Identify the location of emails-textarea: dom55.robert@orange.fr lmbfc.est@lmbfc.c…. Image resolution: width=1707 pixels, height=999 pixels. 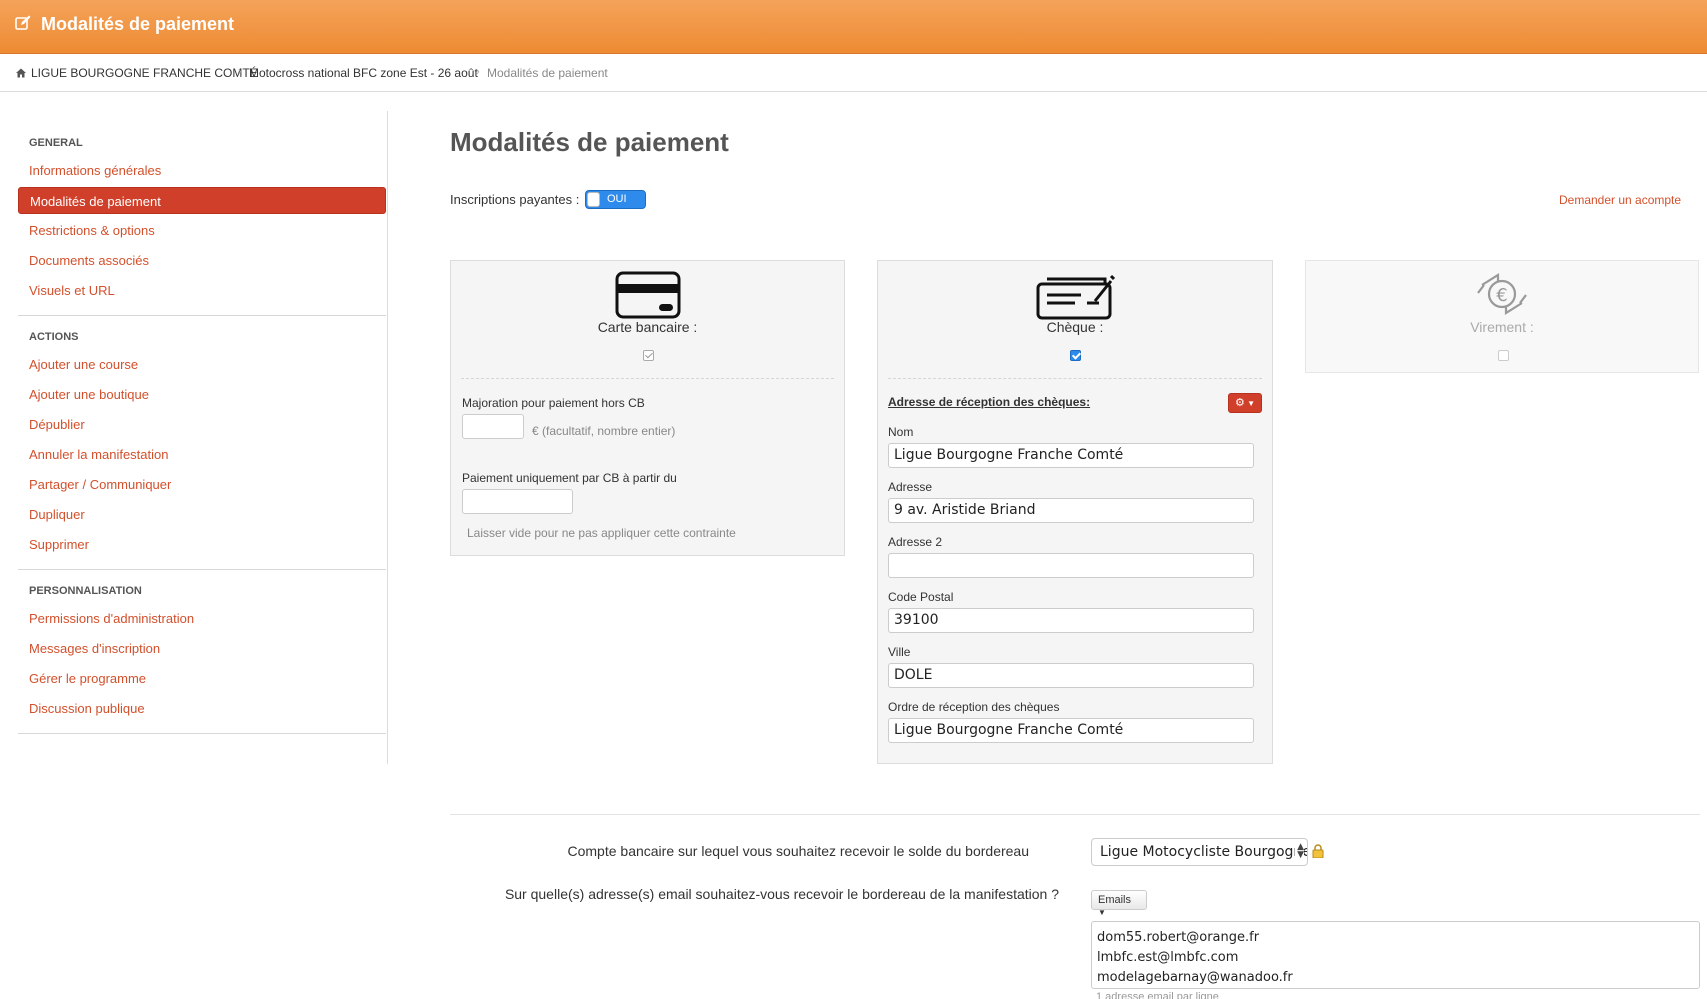
(1395, 955).